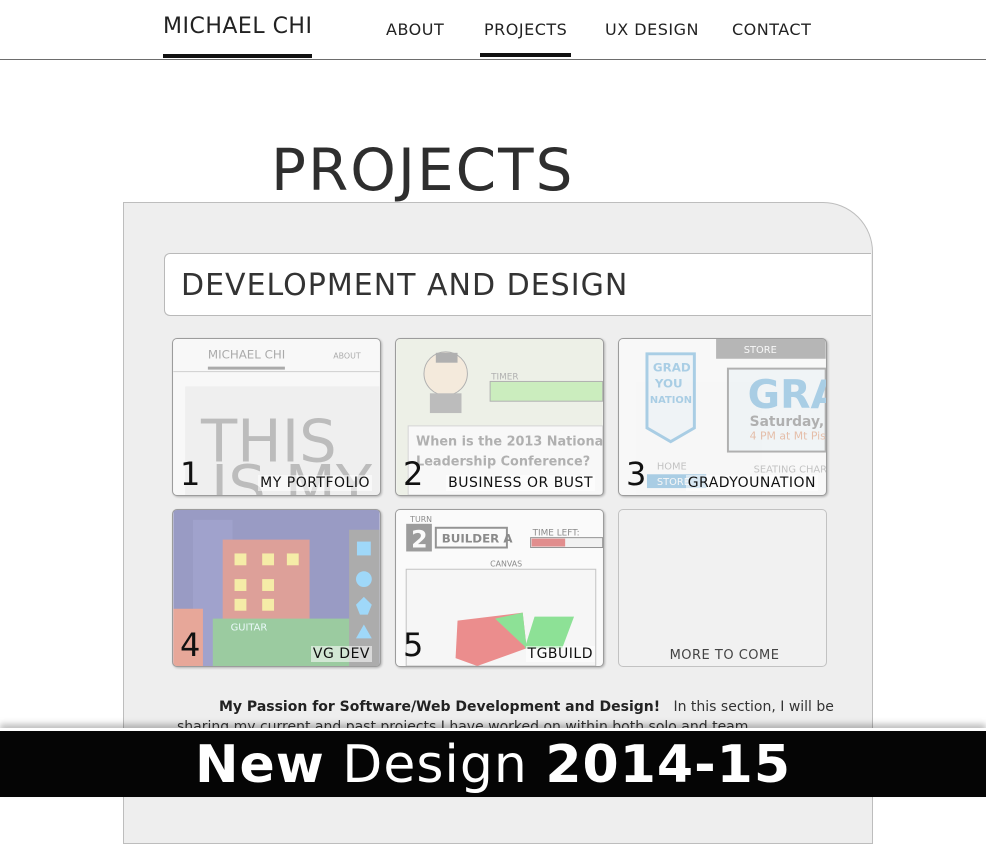  Describe the element at coordinates (506, 563) in the screenshot. I see `thumb-canvas: CANVAS` at that location.